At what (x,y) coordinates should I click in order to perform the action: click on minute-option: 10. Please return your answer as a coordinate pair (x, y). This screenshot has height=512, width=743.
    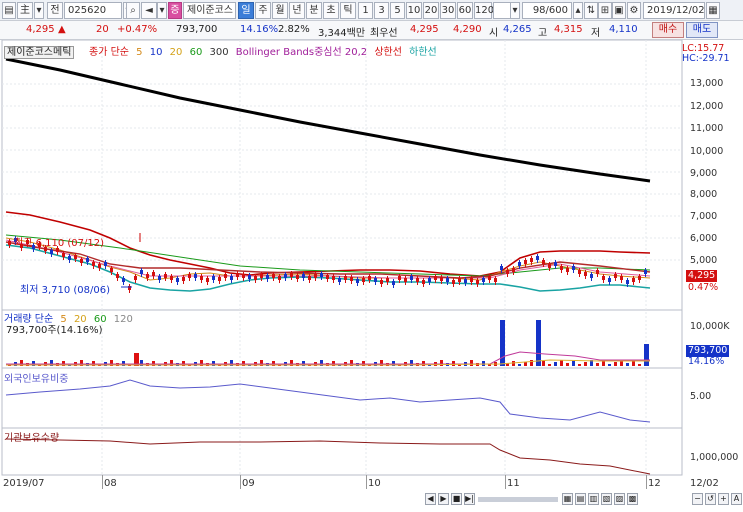
    Looking at the image, I should click on (414, 10).